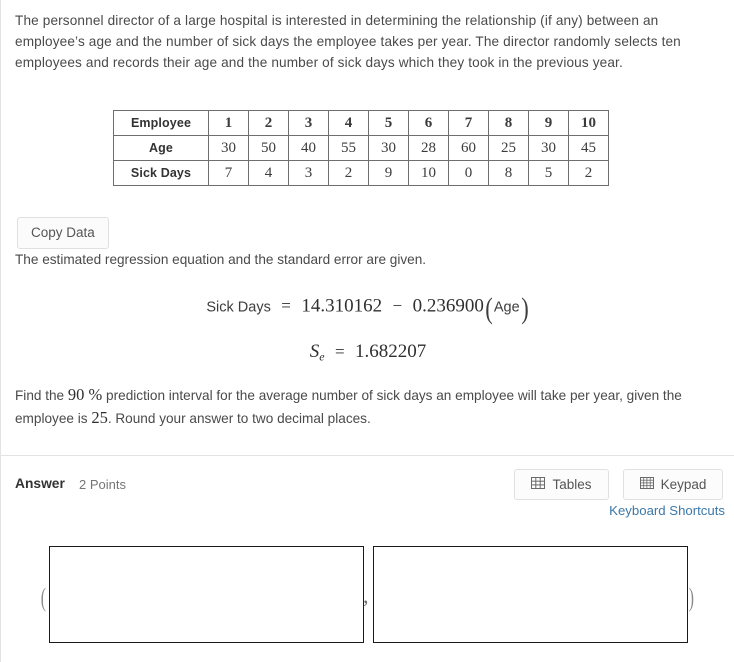  What do you see at coordinates (268, 148) in the screenshot?
I see `table-cell: 50` at bounding box center [268, 148].